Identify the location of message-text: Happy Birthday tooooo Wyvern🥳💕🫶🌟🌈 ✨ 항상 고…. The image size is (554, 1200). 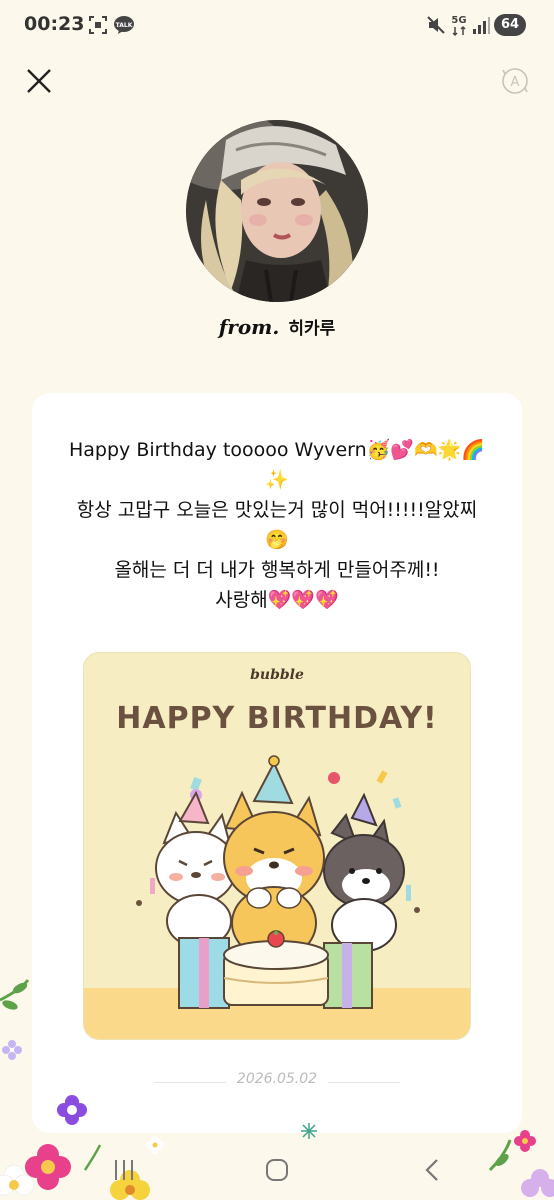
(277, 525).